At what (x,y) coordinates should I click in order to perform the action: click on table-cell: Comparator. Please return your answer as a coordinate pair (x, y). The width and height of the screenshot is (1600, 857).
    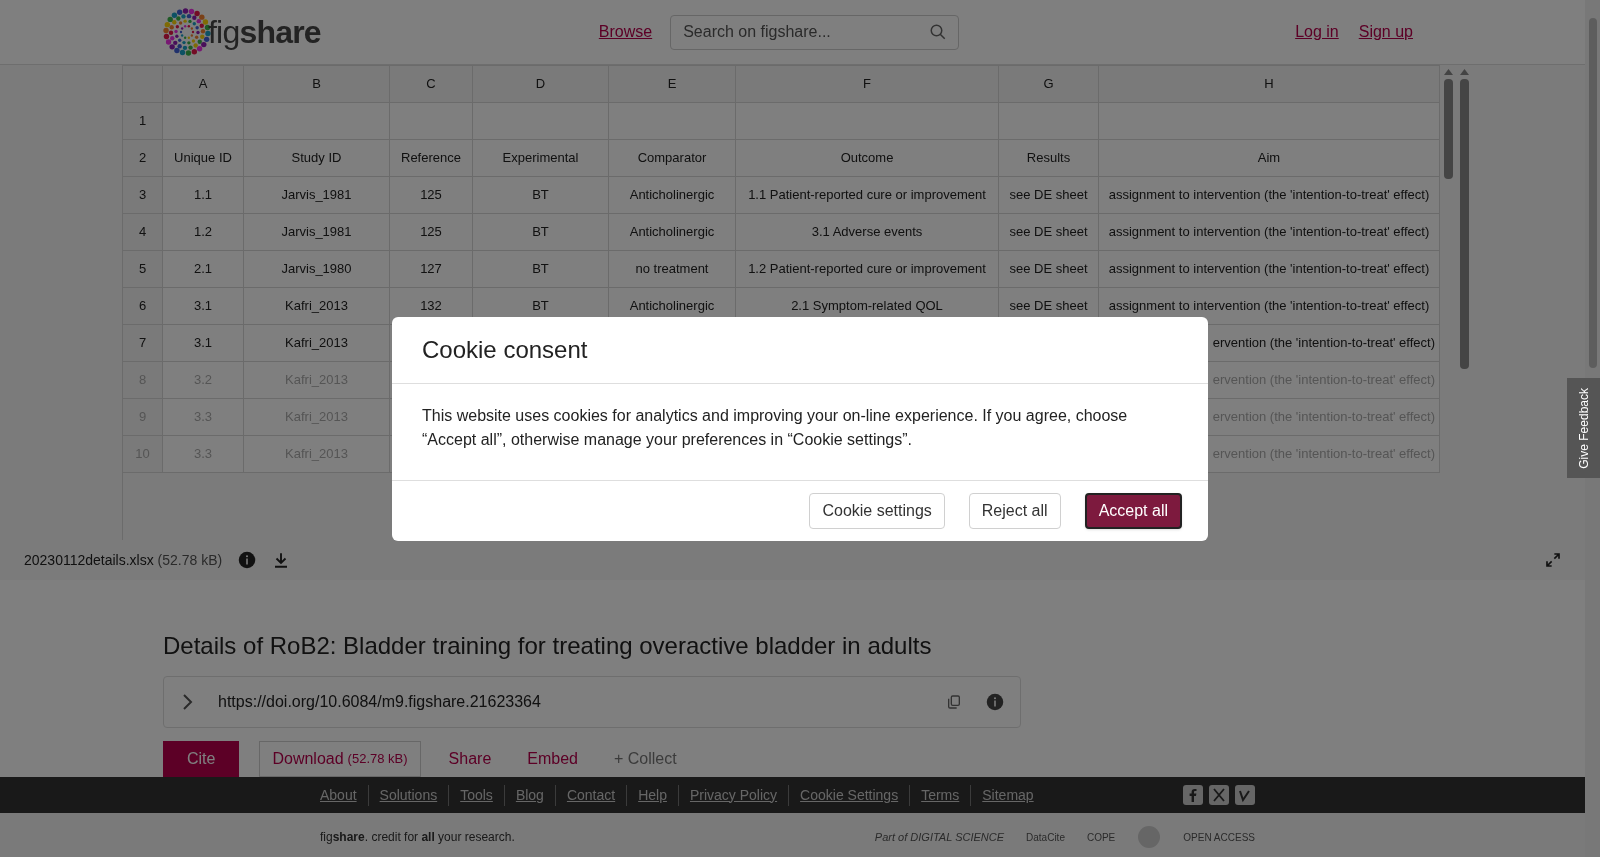
    Looking at the image, I should click on (672, 158).